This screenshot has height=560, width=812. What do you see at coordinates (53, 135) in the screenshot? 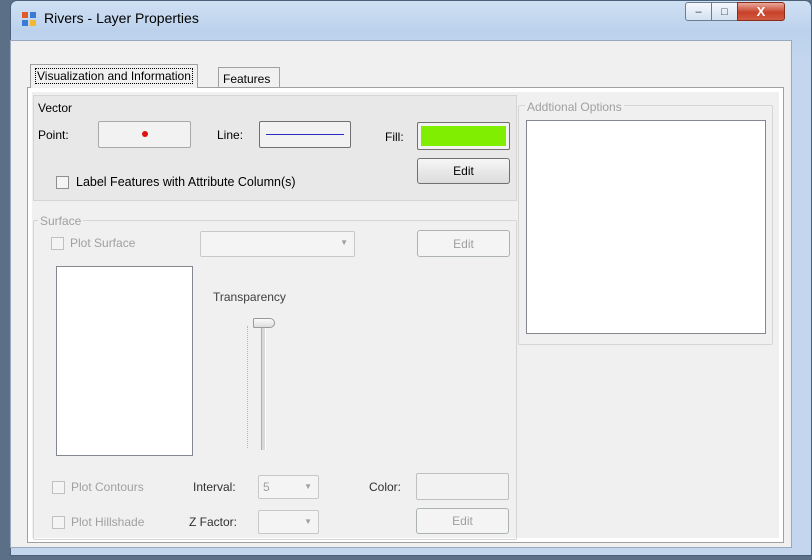
I see `point-label: Point:` at bounding box center [53, 135].